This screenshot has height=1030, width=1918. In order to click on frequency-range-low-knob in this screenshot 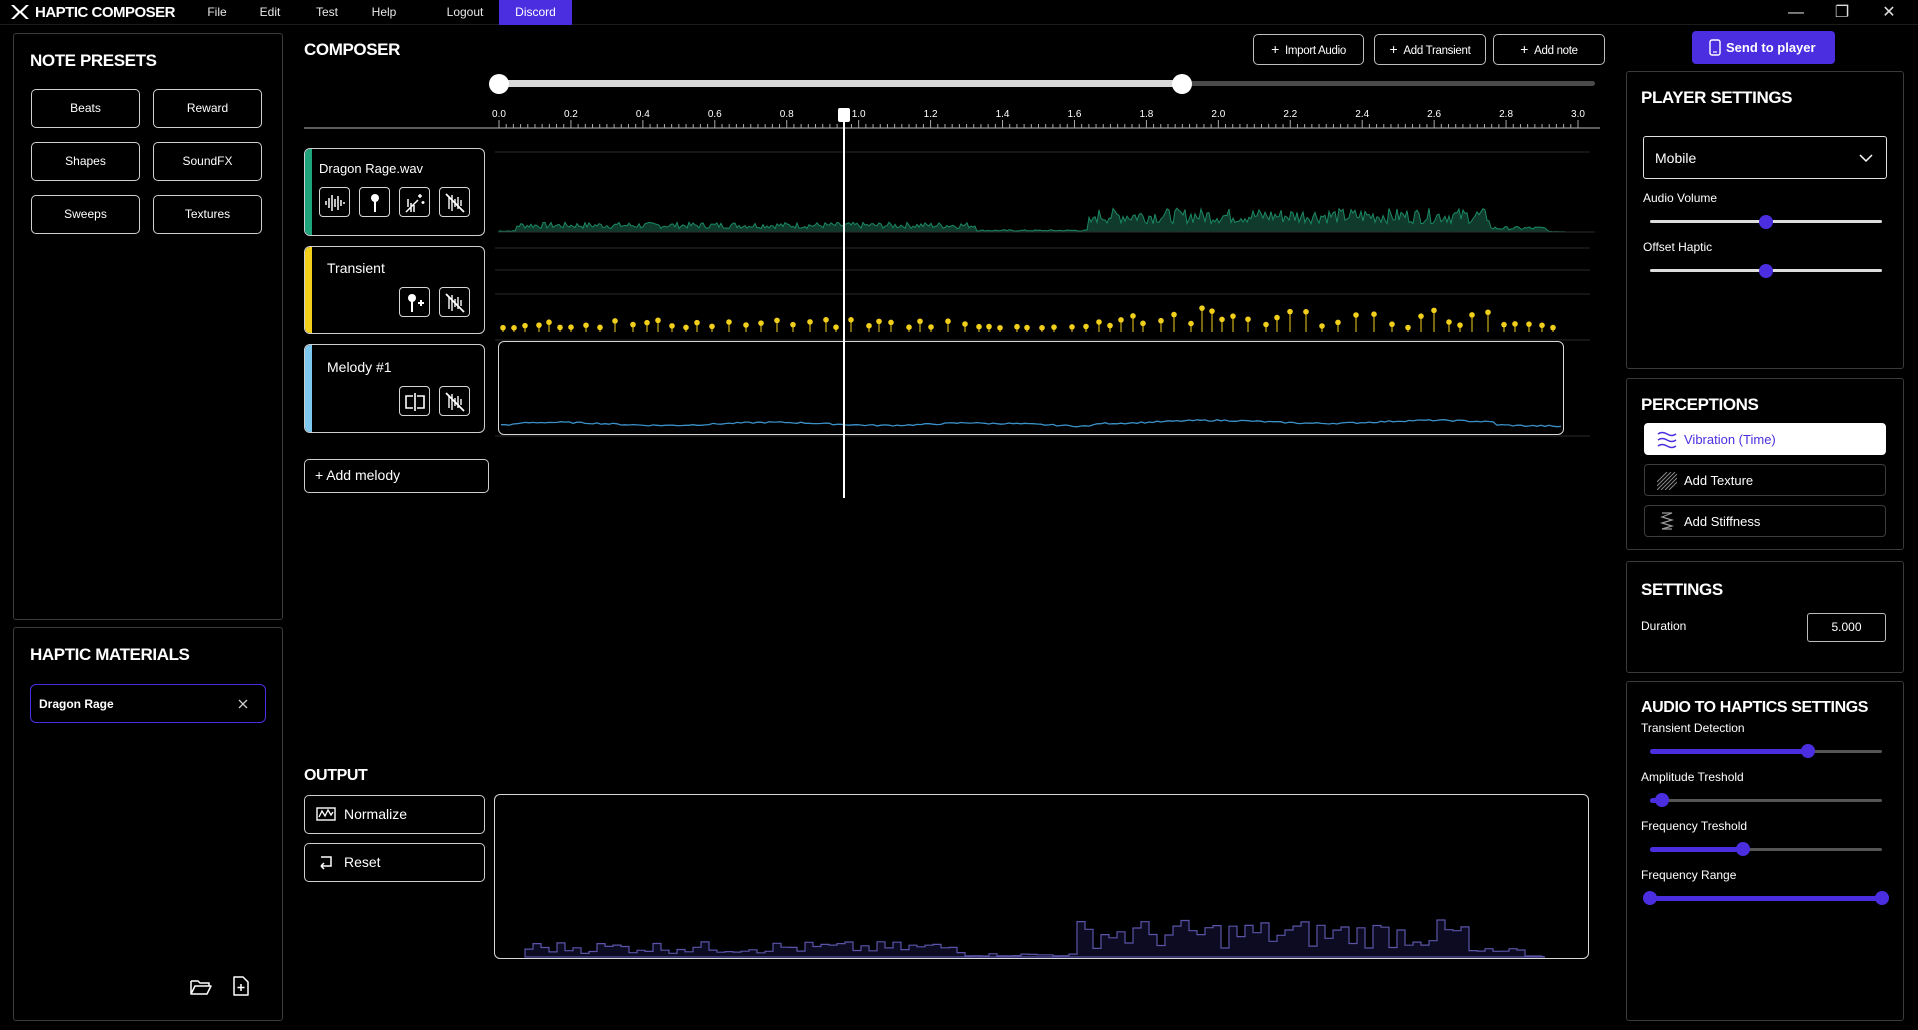, I will do `click(1650, 898)`.